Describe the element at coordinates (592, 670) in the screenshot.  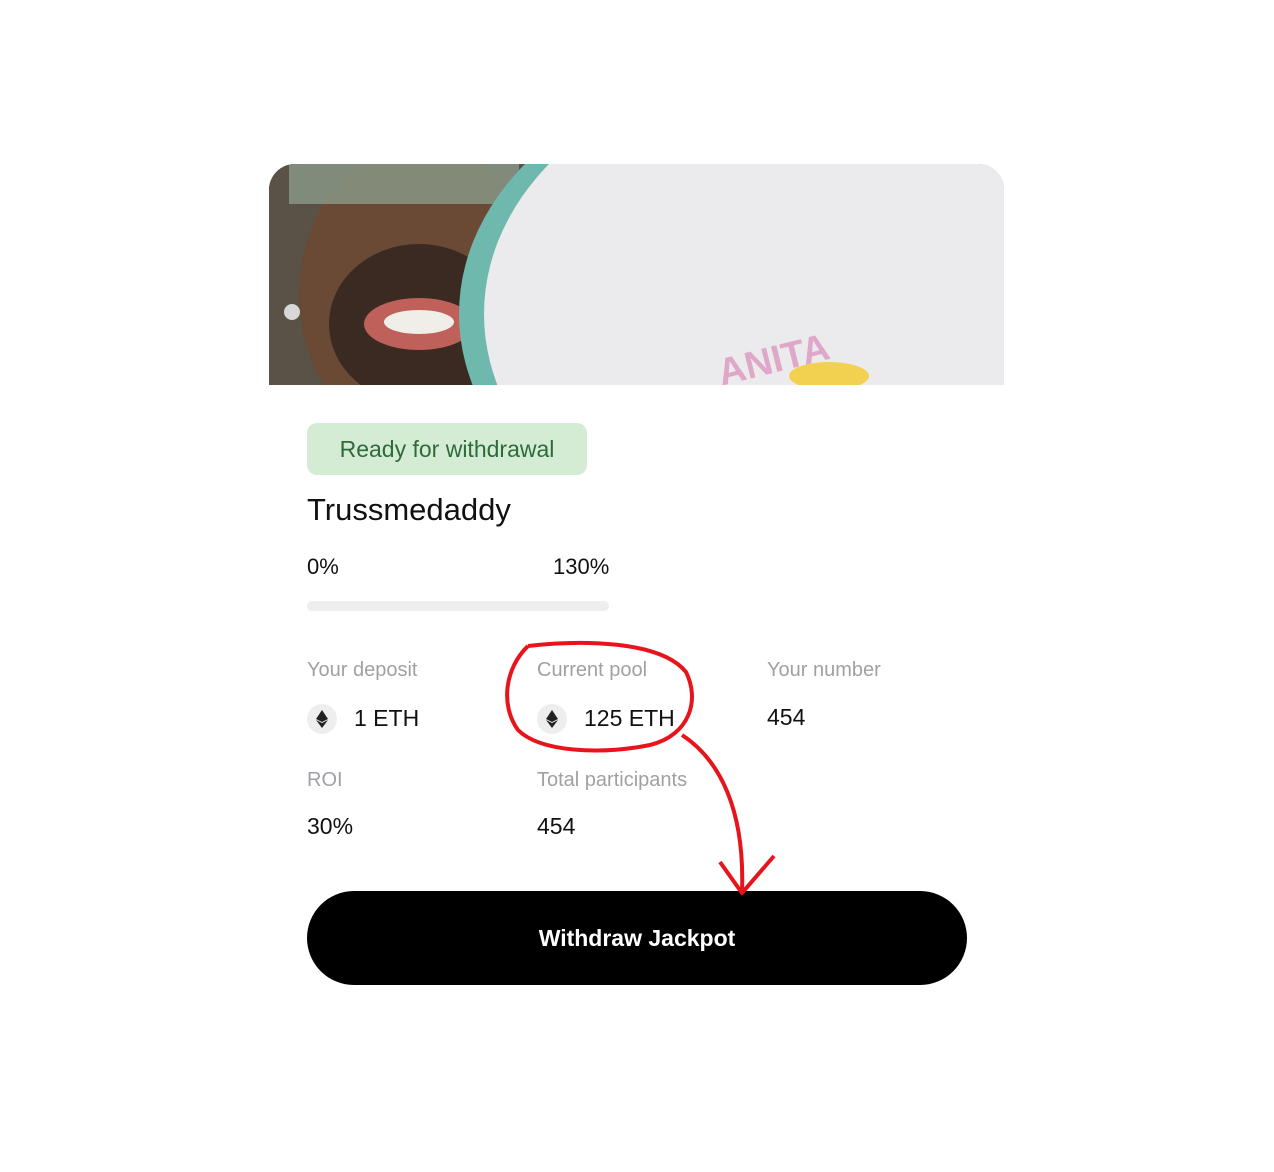
I see `pool-label: Current pool` at that location.